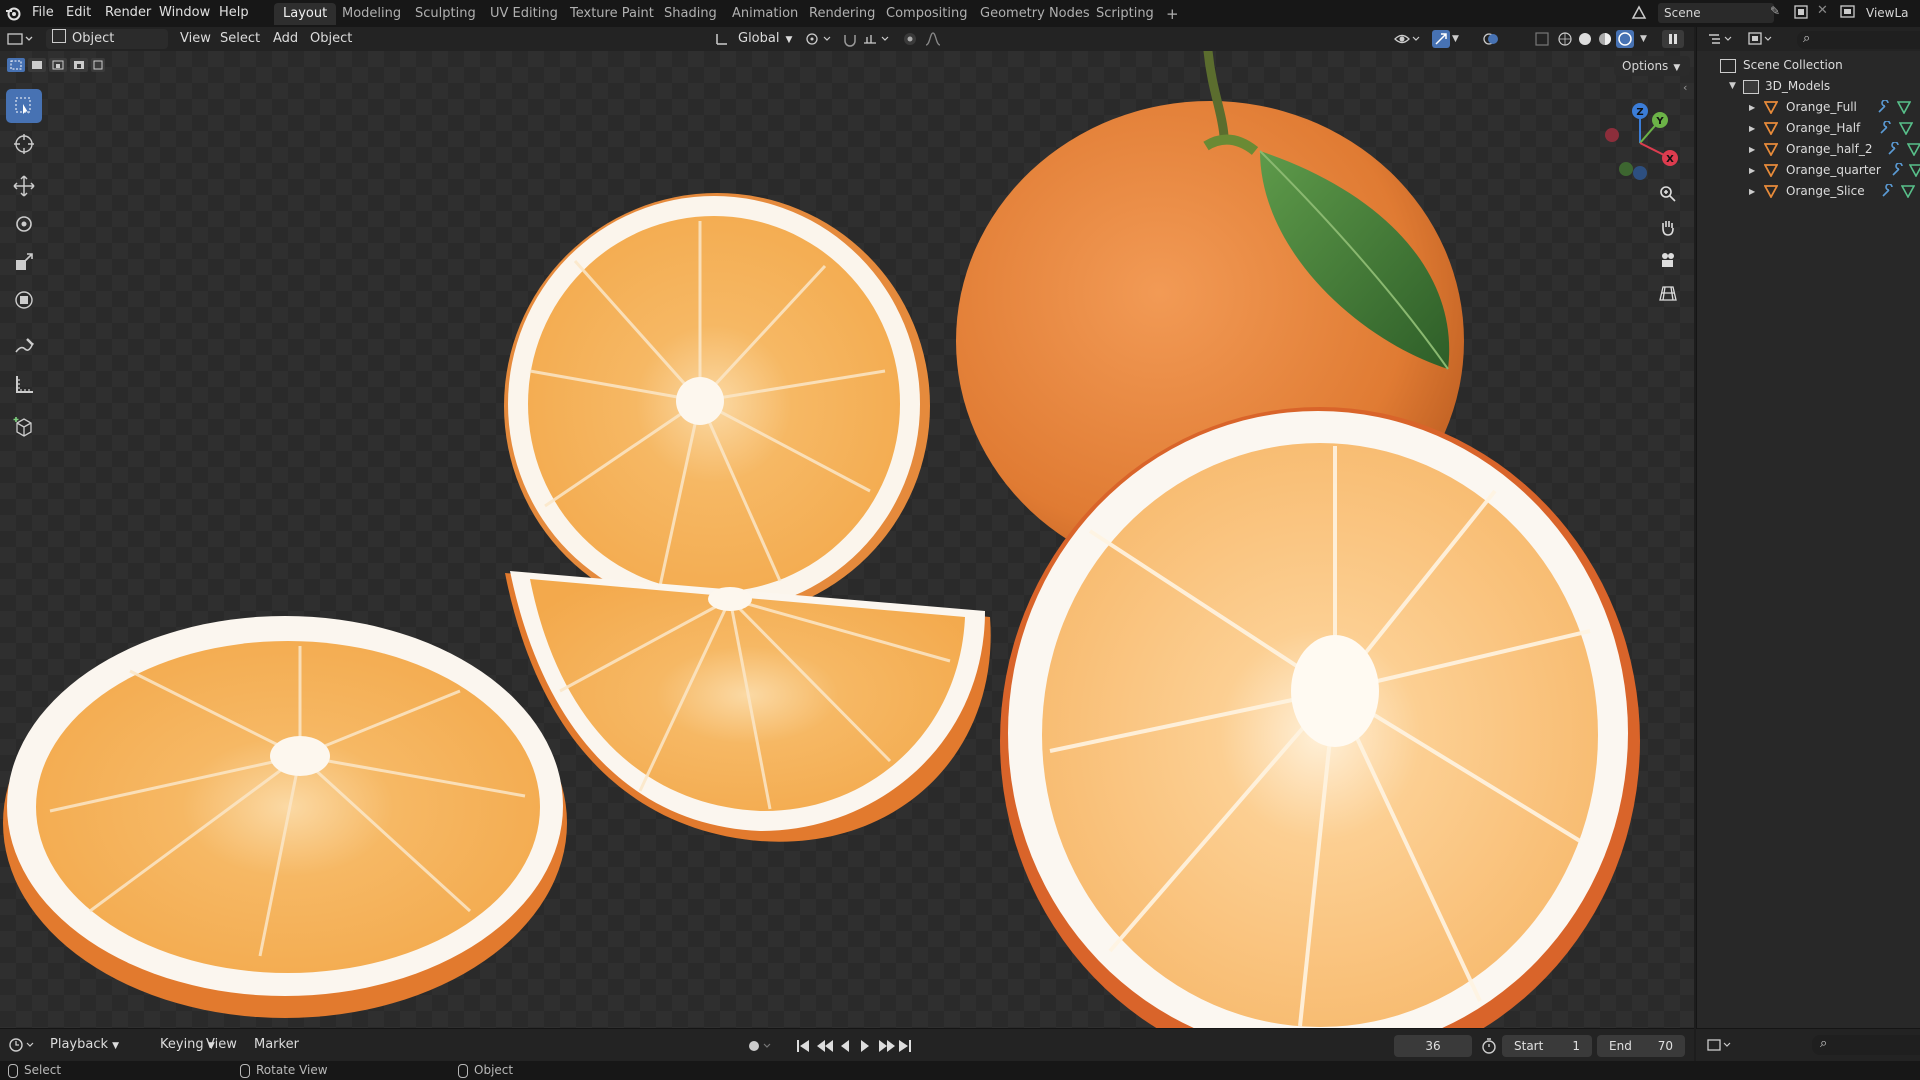 This screenshot has height=1080, width=1920. Describe the element at coordinates (371, 14) in the screenshot. I see `tab-modeling: Modeling` at that location.